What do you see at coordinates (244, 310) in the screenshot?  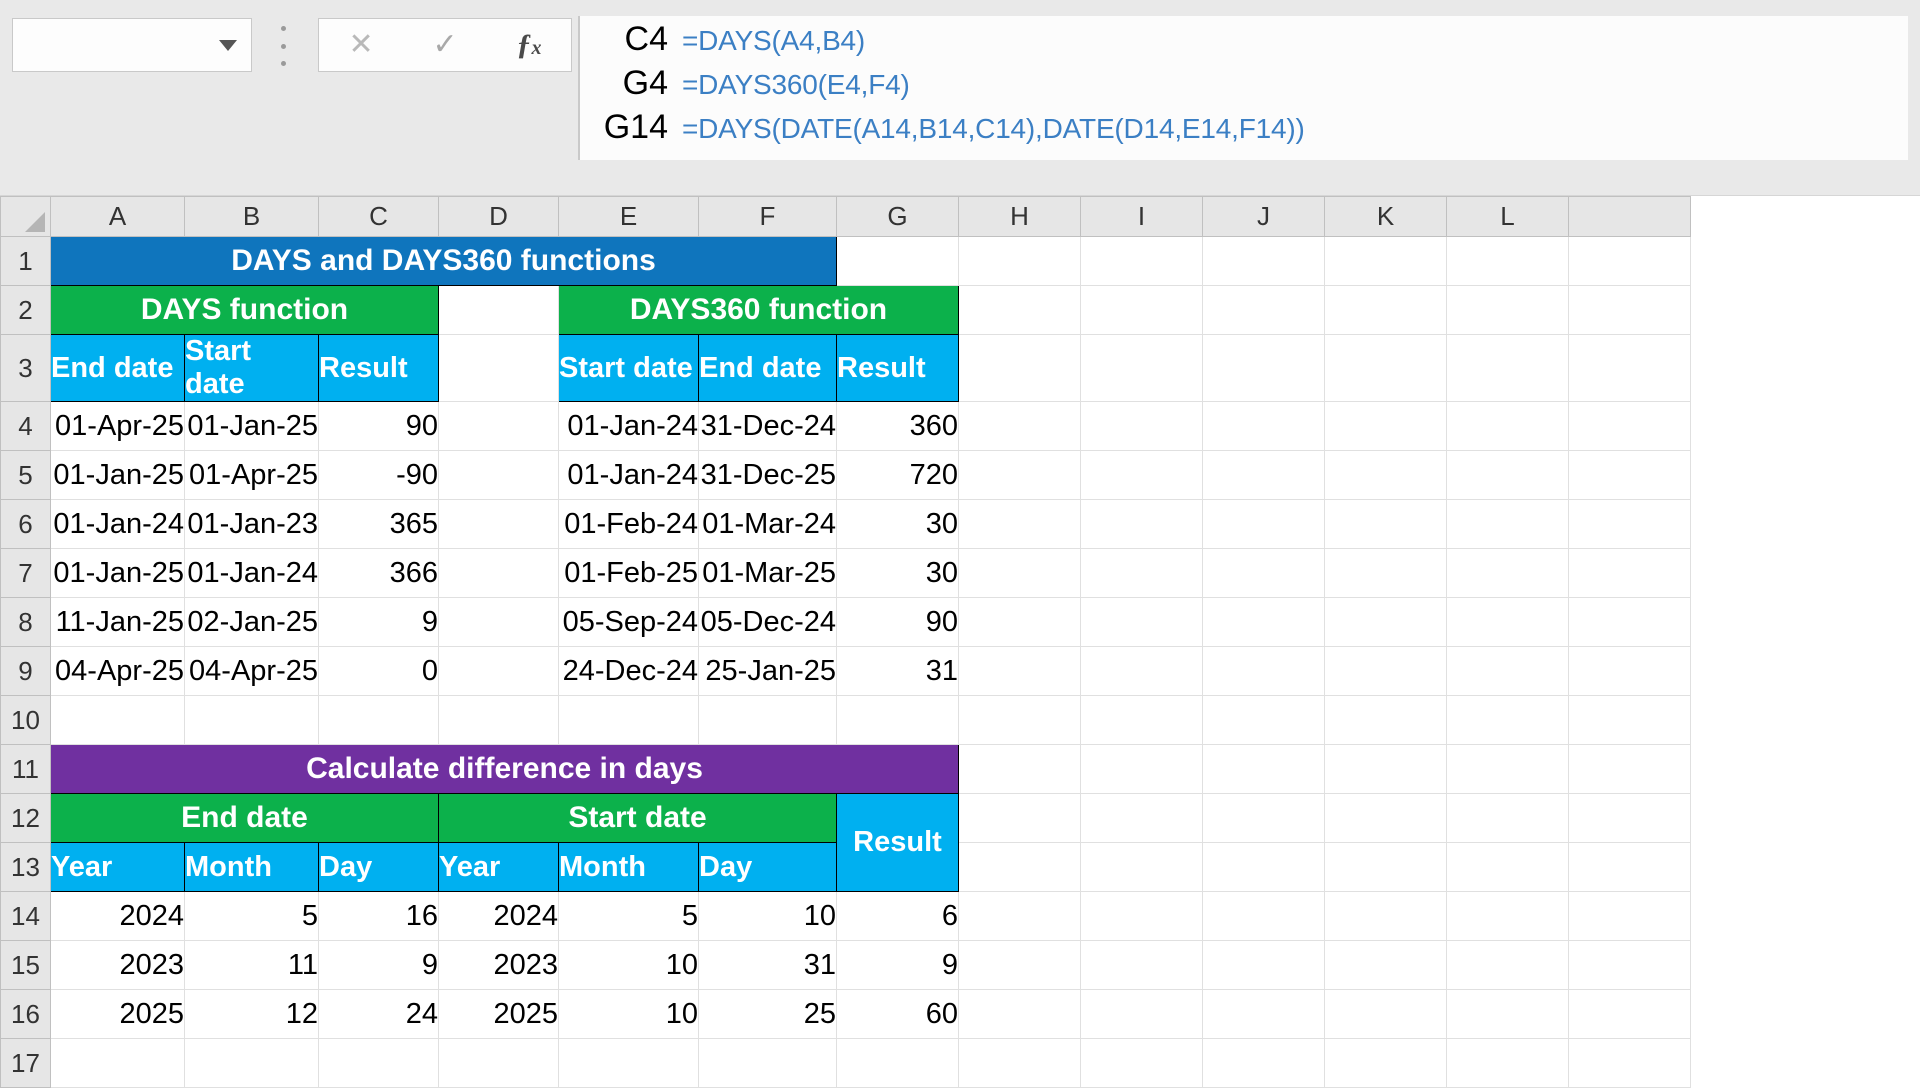 I see `cell-a2-days-section: DAYS function` at bounding box center [244, 310].